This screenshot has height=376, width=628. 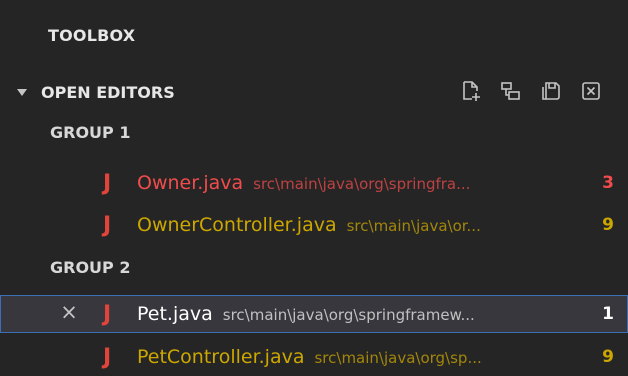 What do you see at coordinates (108, 92) in the screenshot?
I see `section-title: OPEN EDITORS` at bounding box center [108, 92].